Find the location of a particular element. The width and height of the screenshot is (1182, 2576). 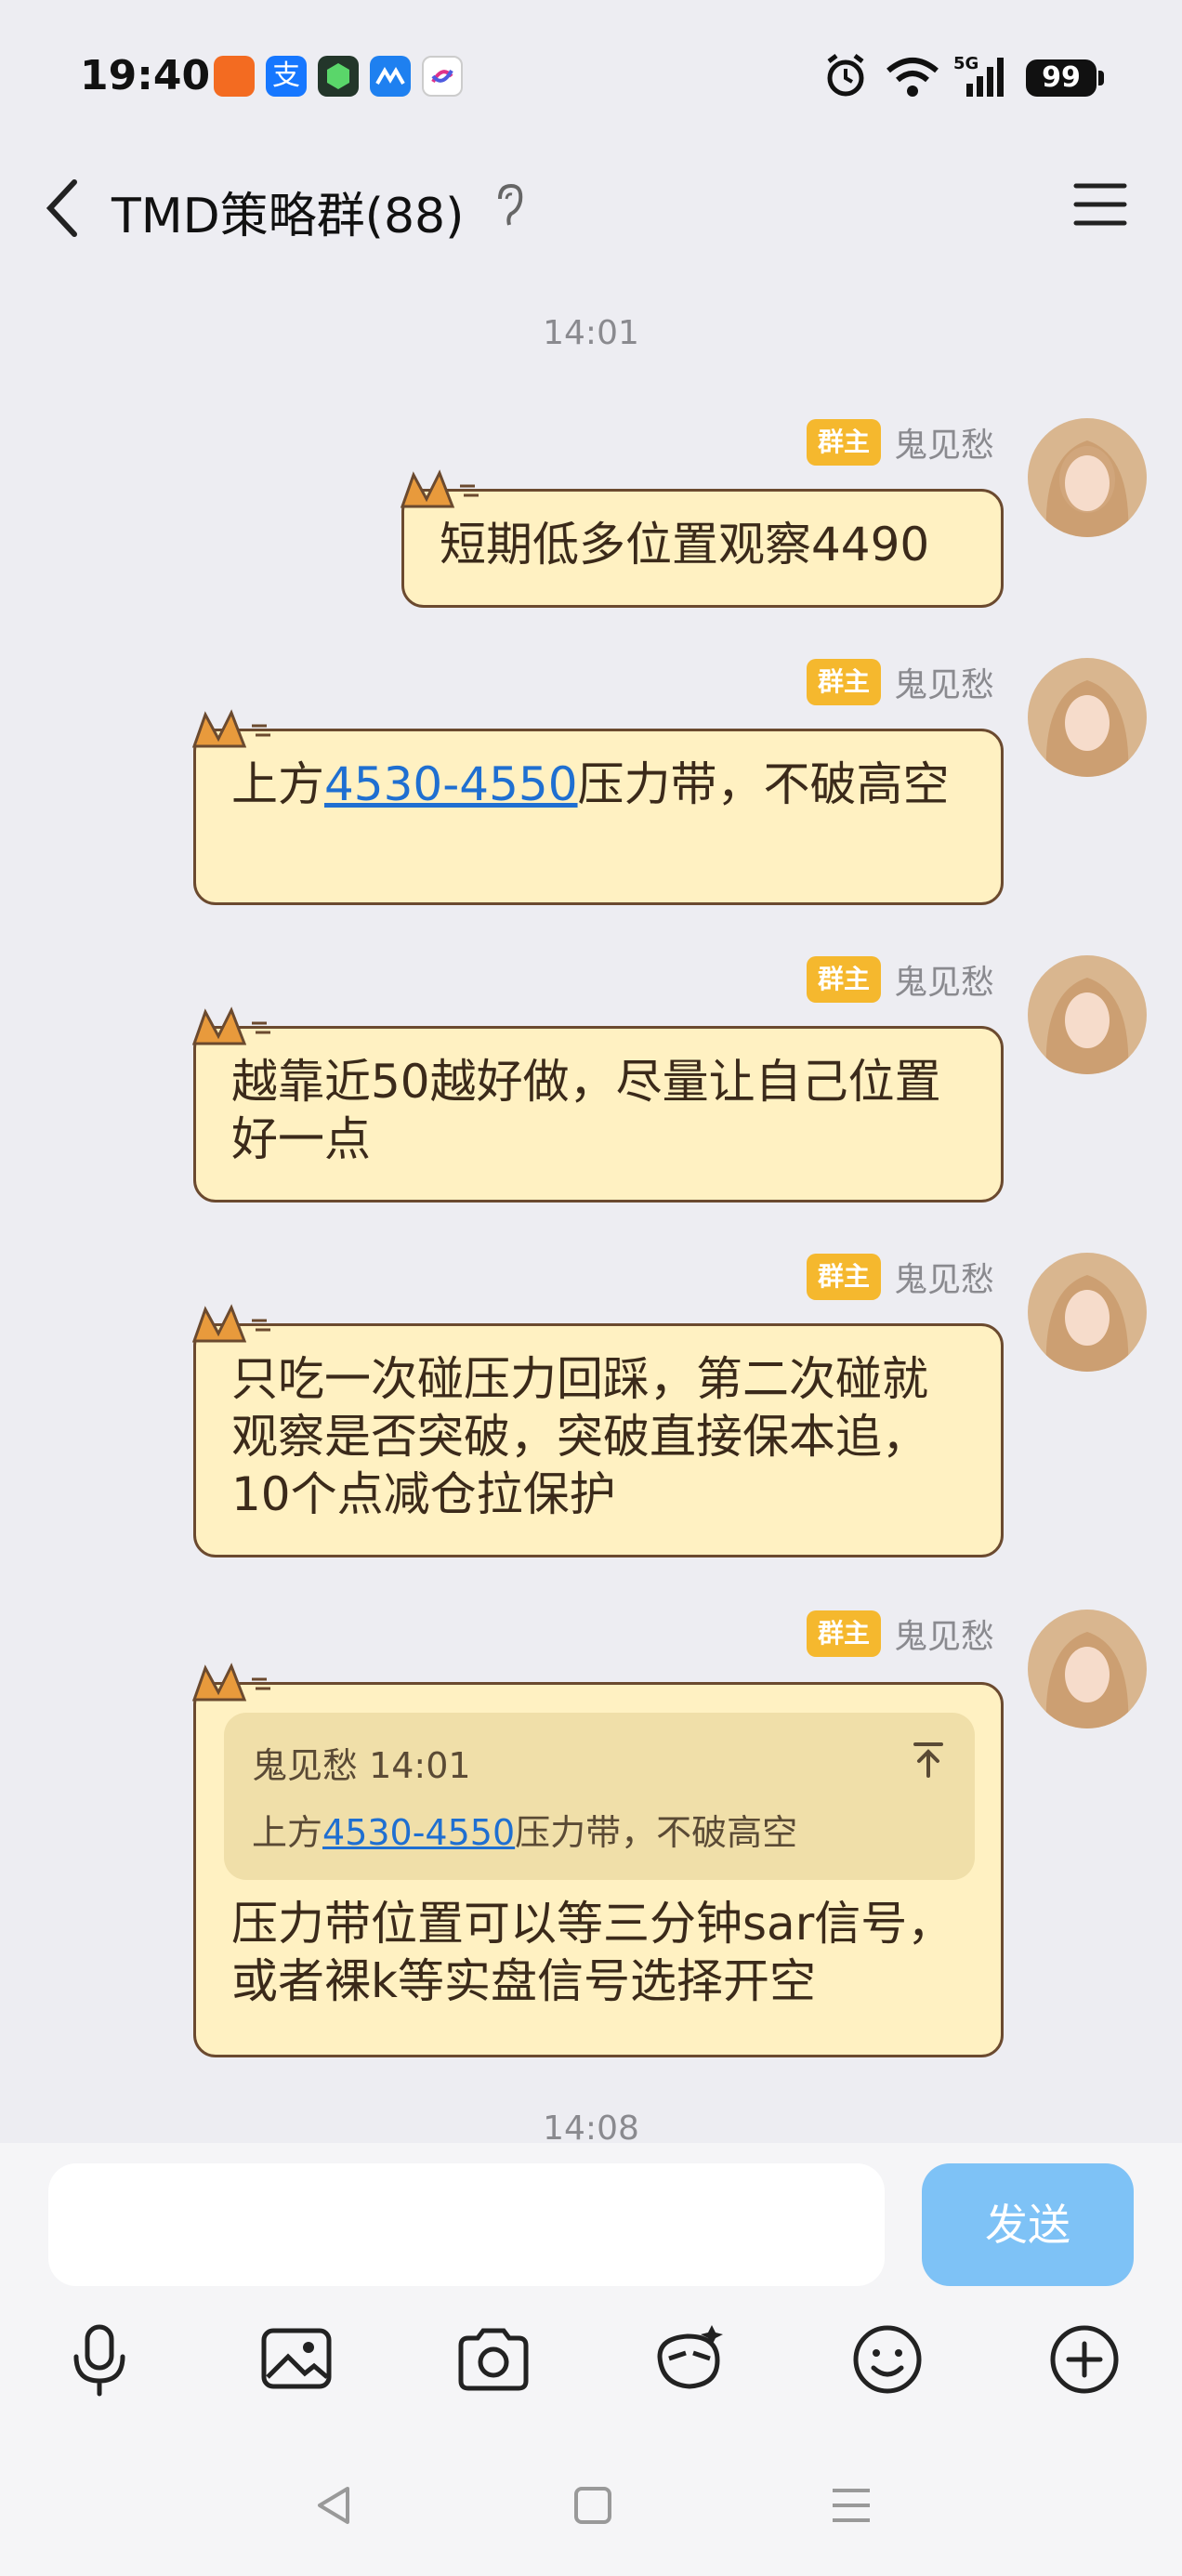

send-button: 发送 is located at coordinates (1028, 2224).